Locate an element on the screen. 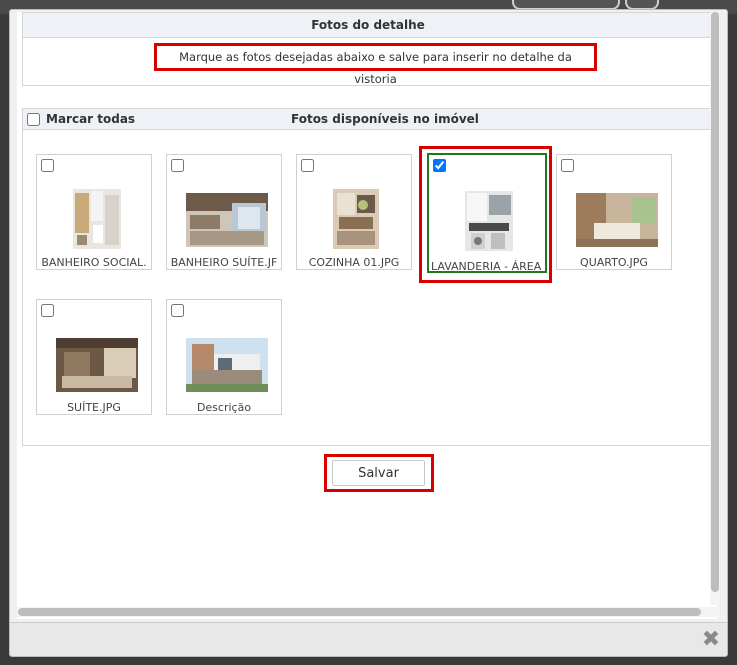  photos-header: Marcar todas Fotos disponíveis no imóvel is located at coordinates (369, 119).